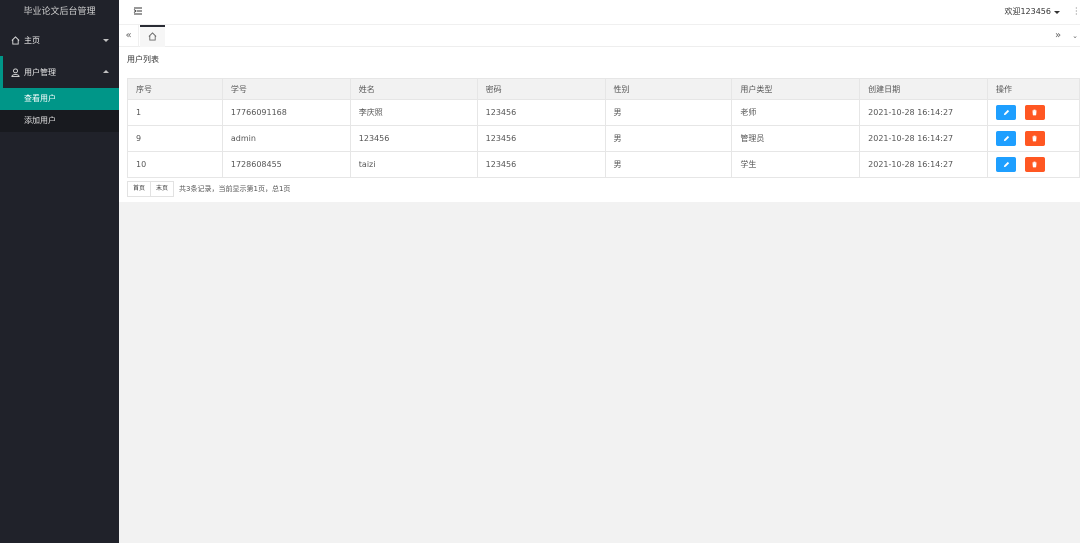  I want to click on table-cell: 9, so click(175, 138).